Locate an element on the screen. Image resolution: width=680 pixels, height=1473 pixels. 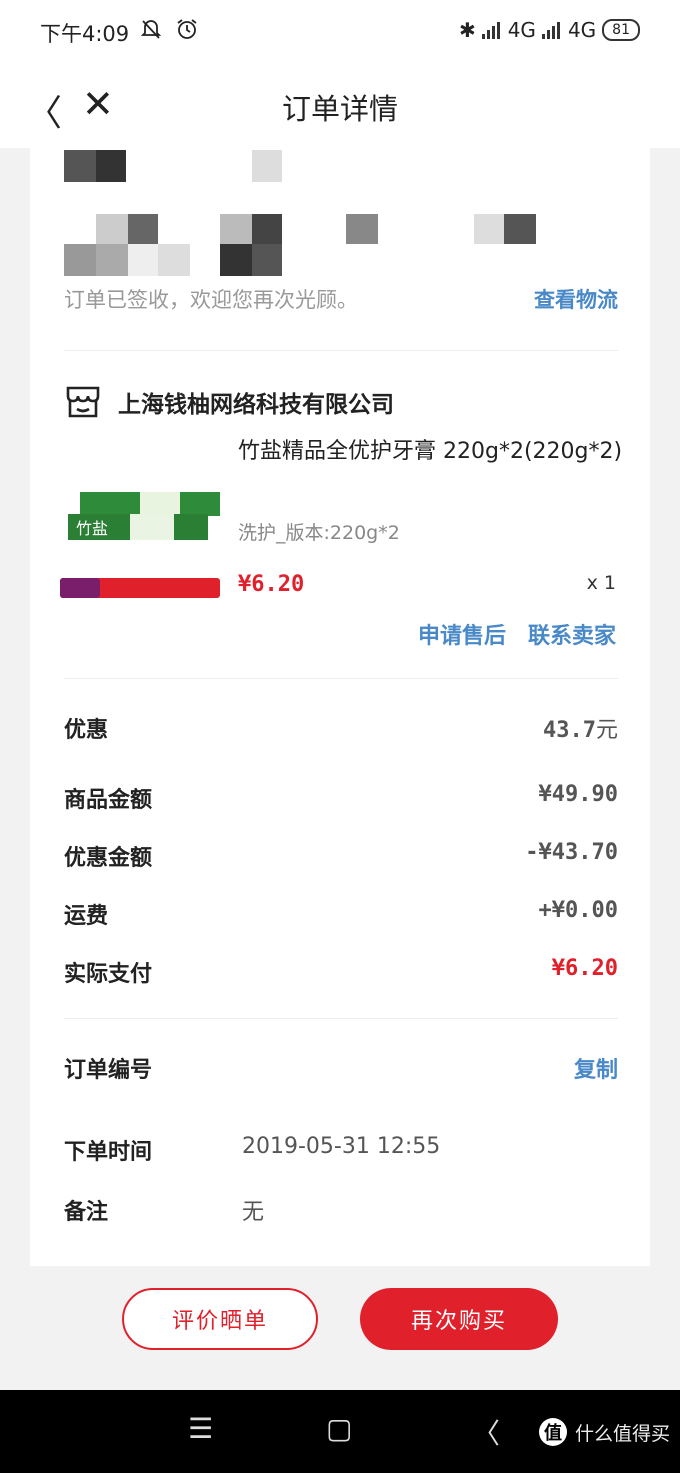
discount-value-wrap: 43.7元 is located at coordinates (580, 728).